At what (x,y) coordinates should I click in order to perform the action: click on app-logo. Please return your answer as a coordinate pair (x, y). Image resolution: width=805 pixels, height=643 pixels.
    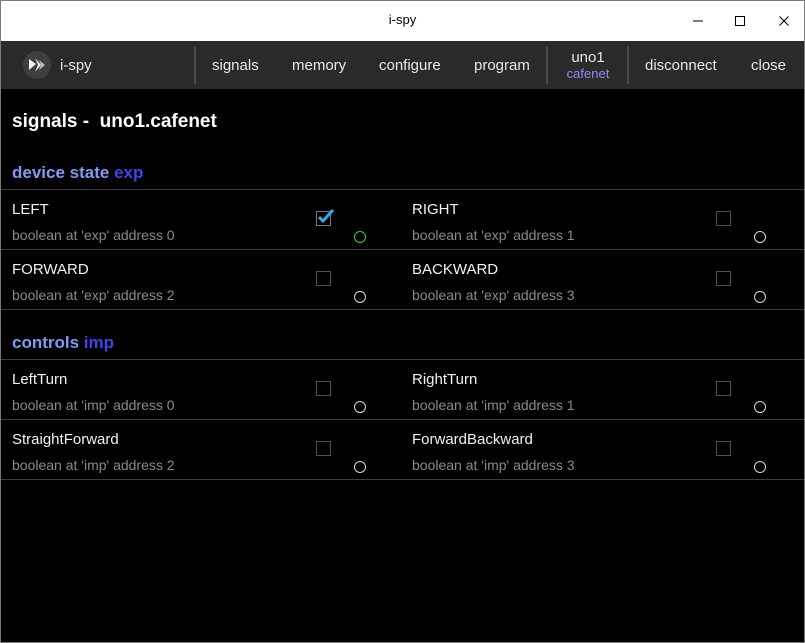
    Looking at the image, I should click on (37, 65).